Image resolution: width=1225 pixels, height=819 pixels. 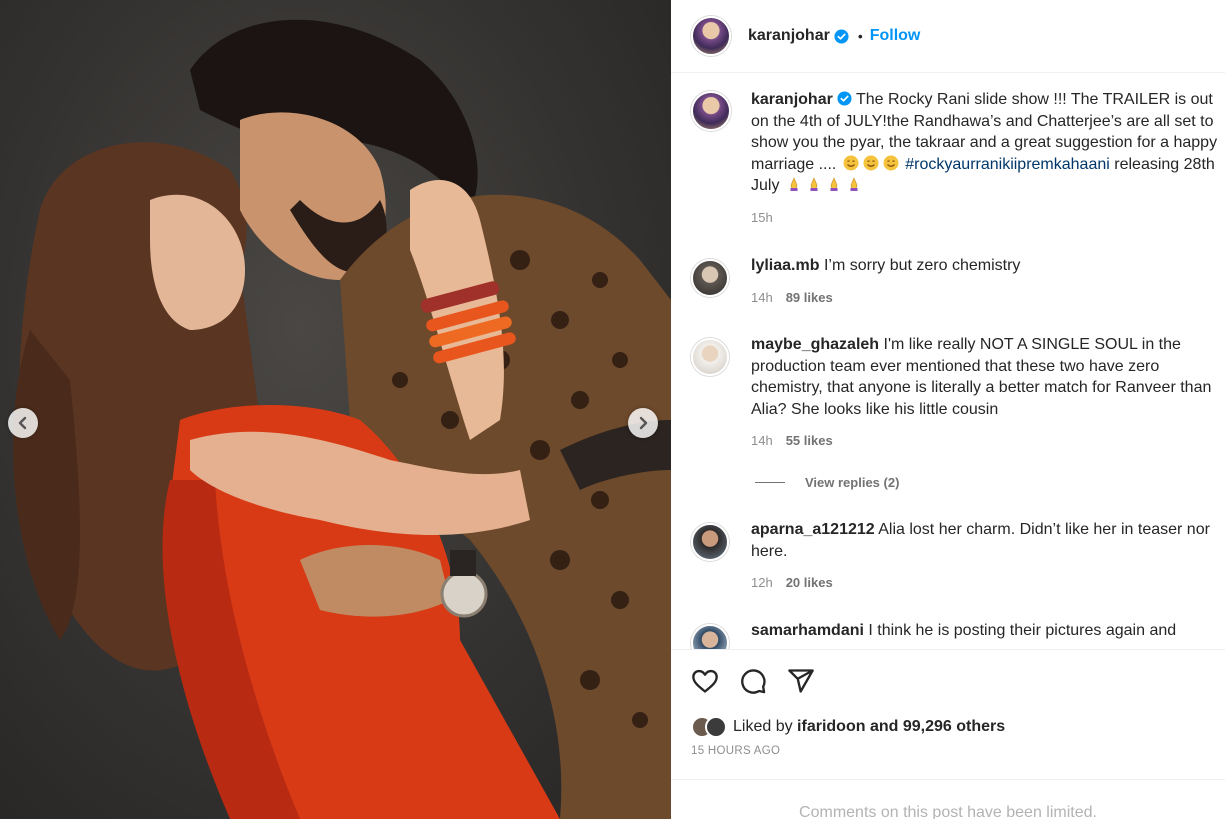 I want to click on view-replies-button: View replies (2), so click(x=827, y=482).